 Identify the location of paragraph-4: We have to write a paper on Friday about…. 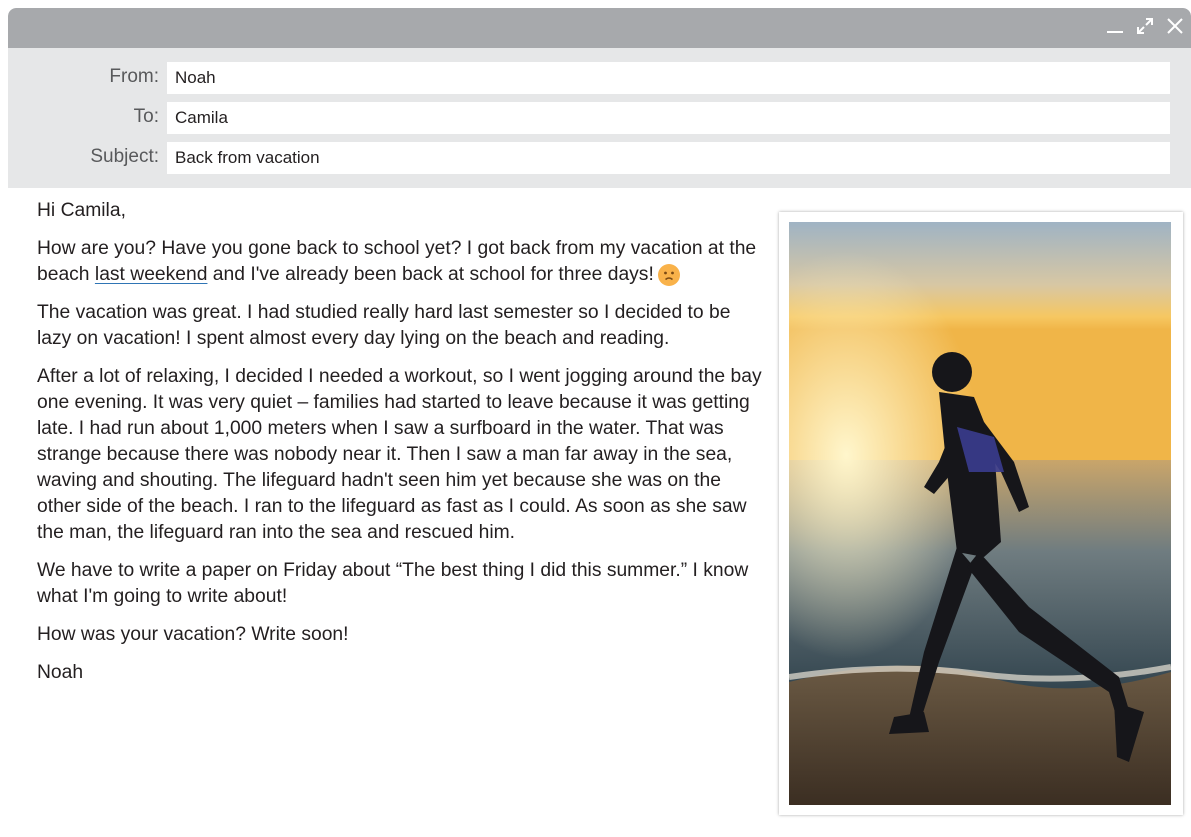
(393, 583).